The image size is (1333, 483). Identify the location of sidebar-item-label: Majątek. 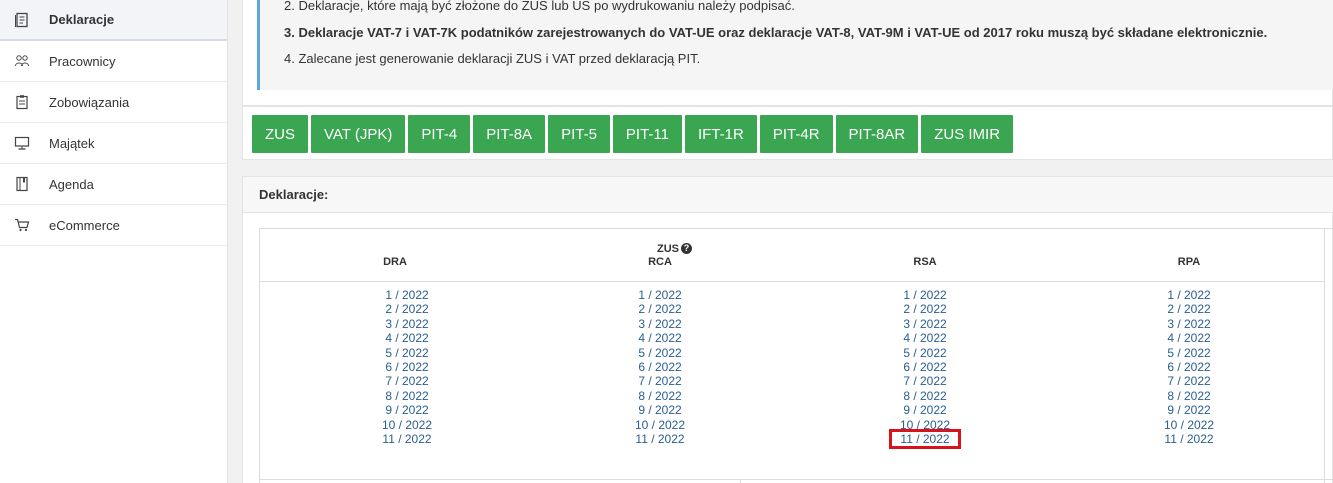
(72, 143).